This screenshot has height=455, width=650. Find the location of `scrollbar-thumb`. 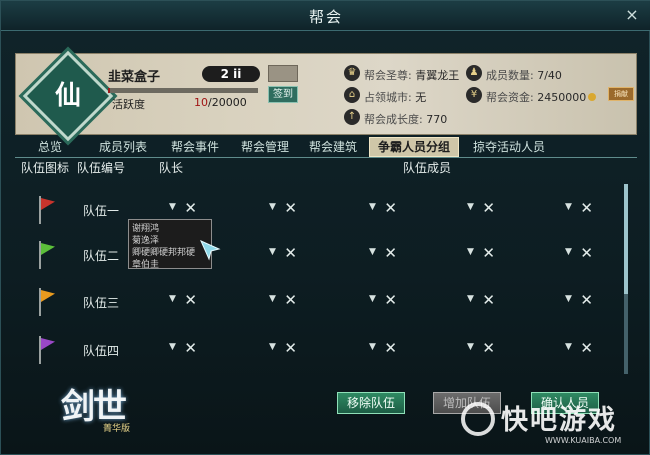

scrollbar-thumb is located at coordinates (626, 239).